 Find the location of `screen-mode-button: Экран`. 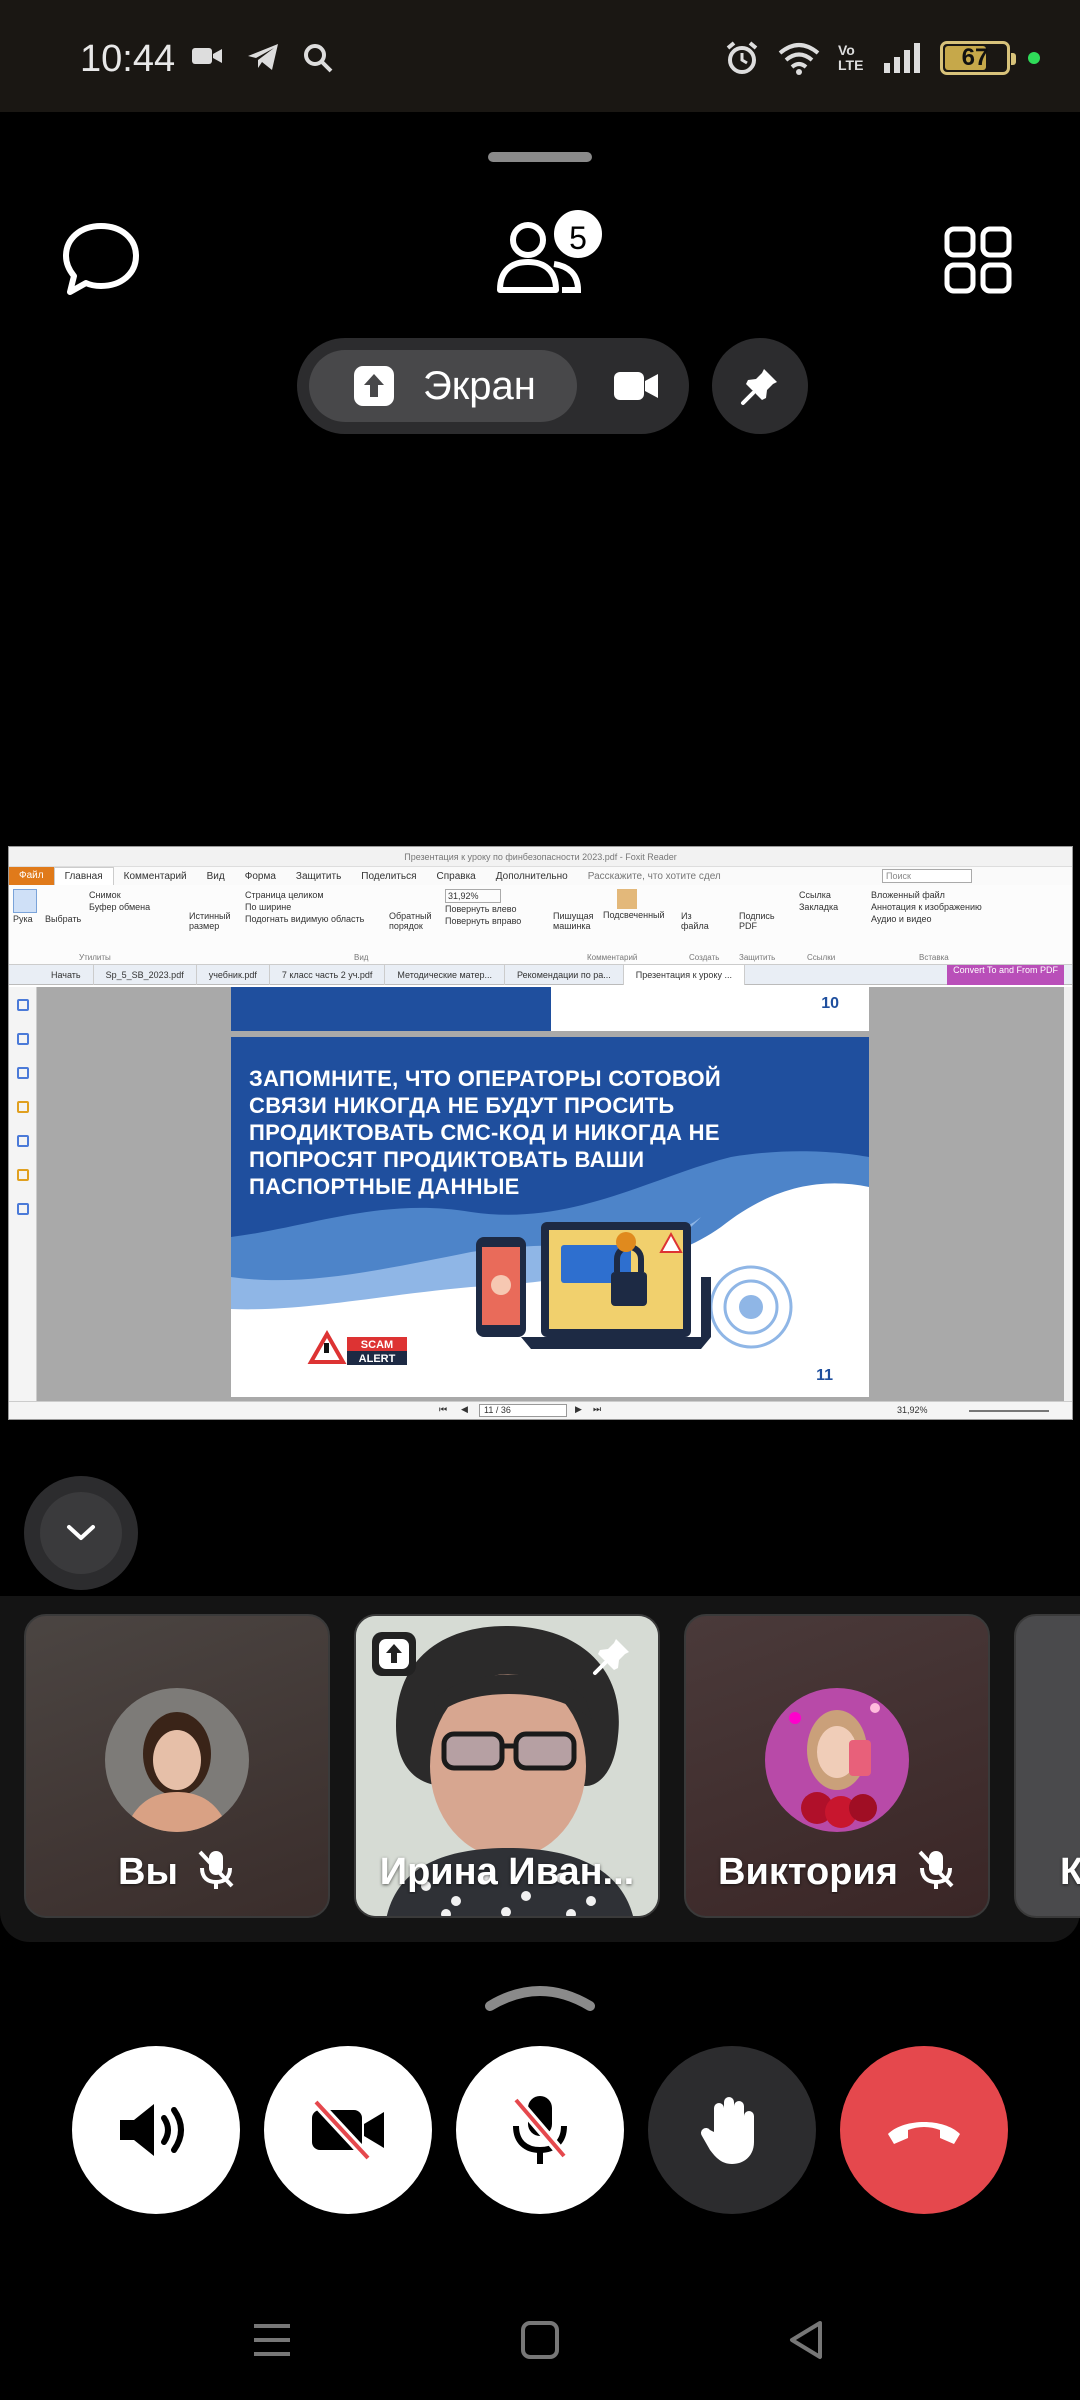

screen-mode-button: Экран is located at coordinates (443, 386).